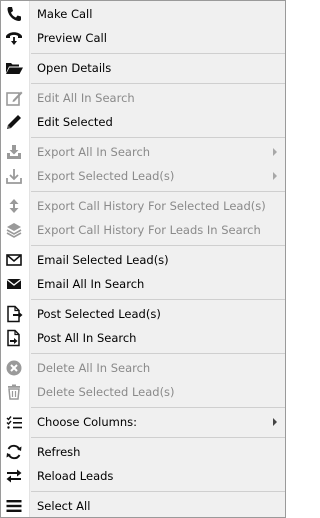 The image size is (320, 518). Describe the element at coordinates (99, 314) in the screenshot. I see `menu-item-label: Post Selected Lead(s)` at that location.